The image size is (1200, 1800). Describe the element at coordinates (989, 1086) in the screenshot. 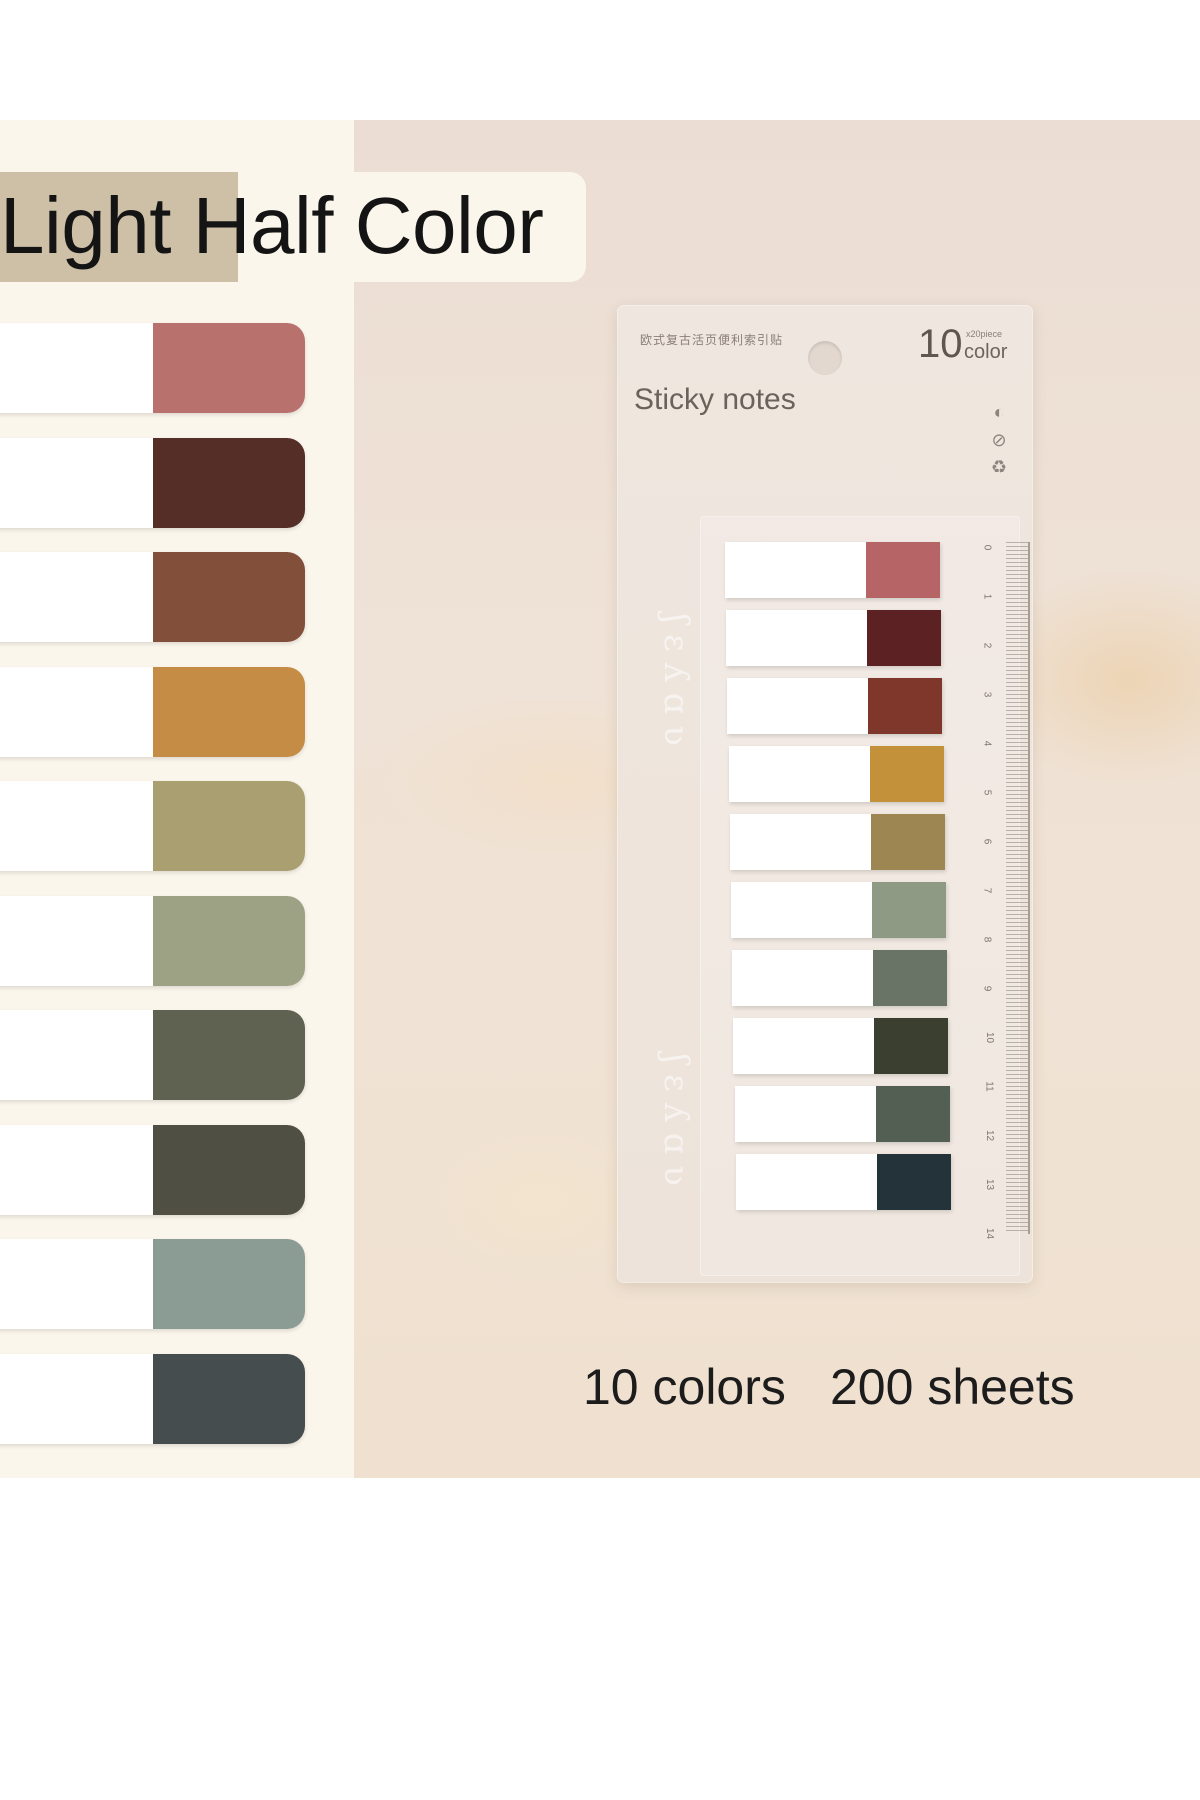

I see `ruler-number: 11` at that location.